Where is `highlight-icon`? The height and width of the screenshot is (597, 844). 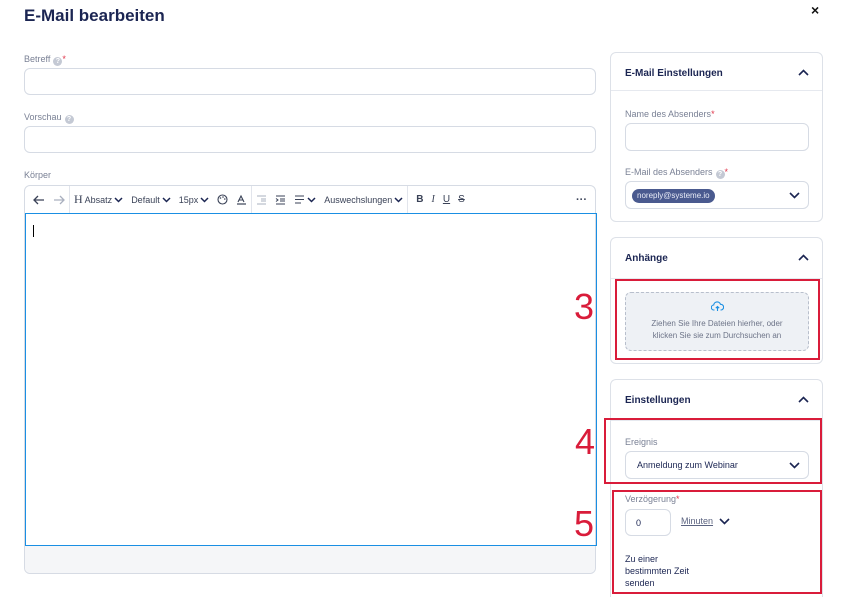
highlight-icon is located at coordinates (241, 199).